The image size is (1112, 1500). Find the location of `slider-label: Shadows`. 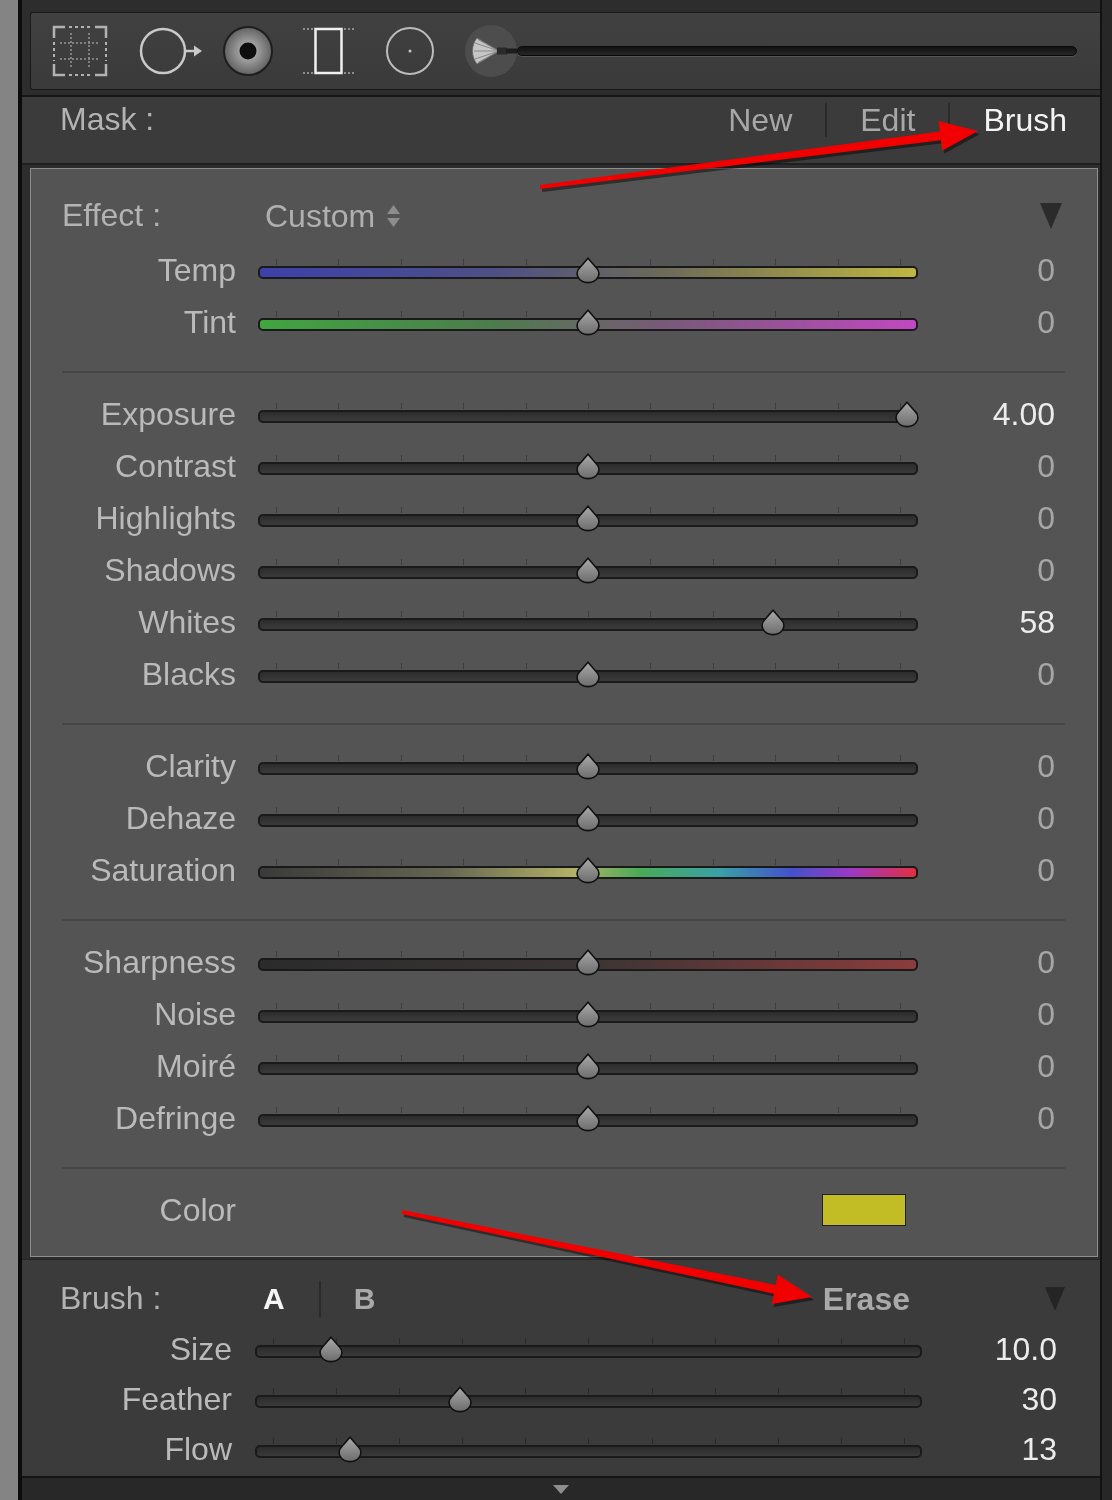

slider-label: Shadows is located at coordinates (170, 570).